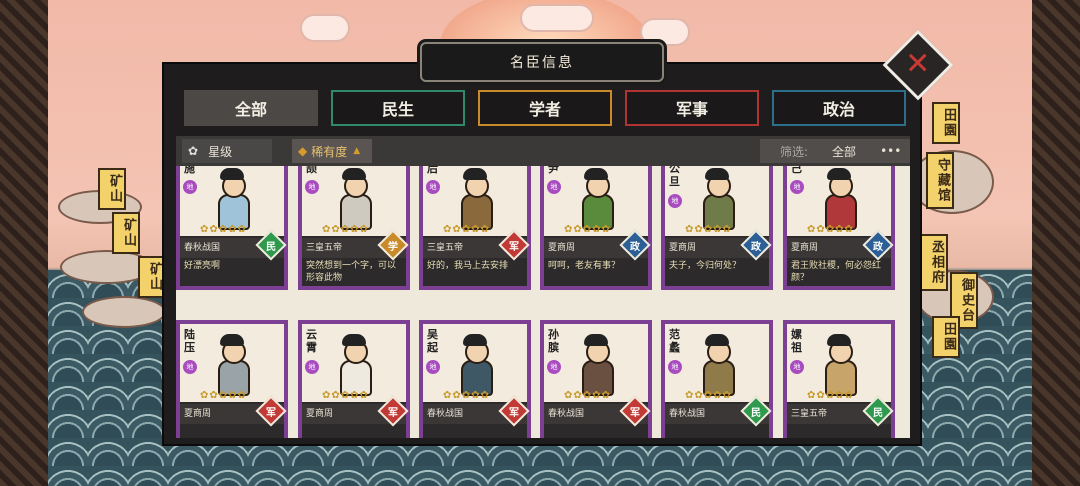  What do you see at coordinates (796, 341) in the screenshot?
I see `minister-name: 嫘祖` at bounding box center [796, 341].